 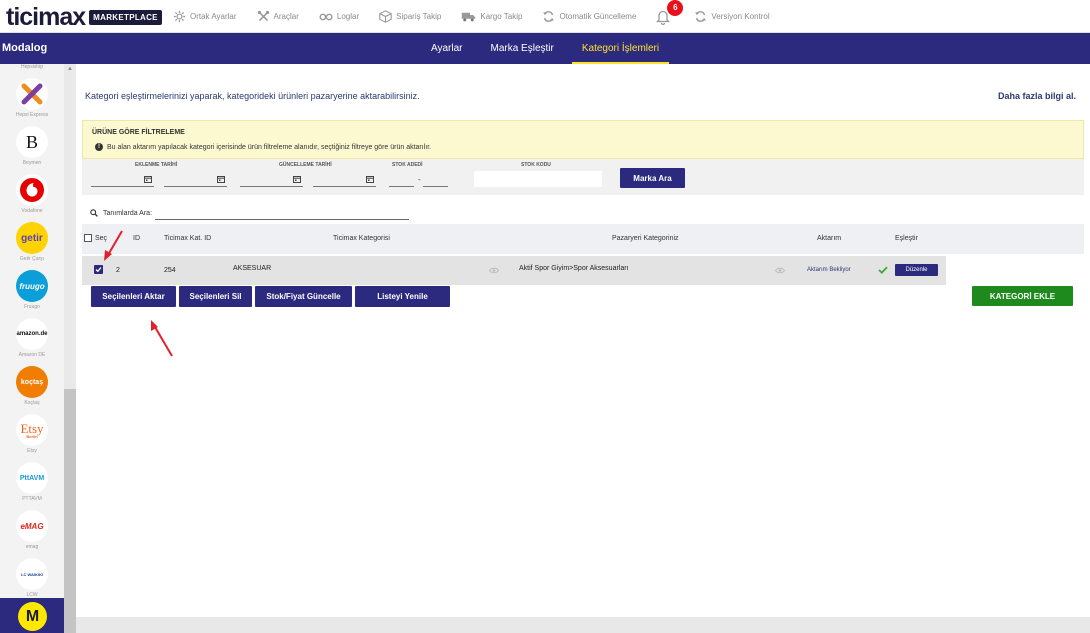 I want to click on beymen-logo: B, so click(x=32, y=142).